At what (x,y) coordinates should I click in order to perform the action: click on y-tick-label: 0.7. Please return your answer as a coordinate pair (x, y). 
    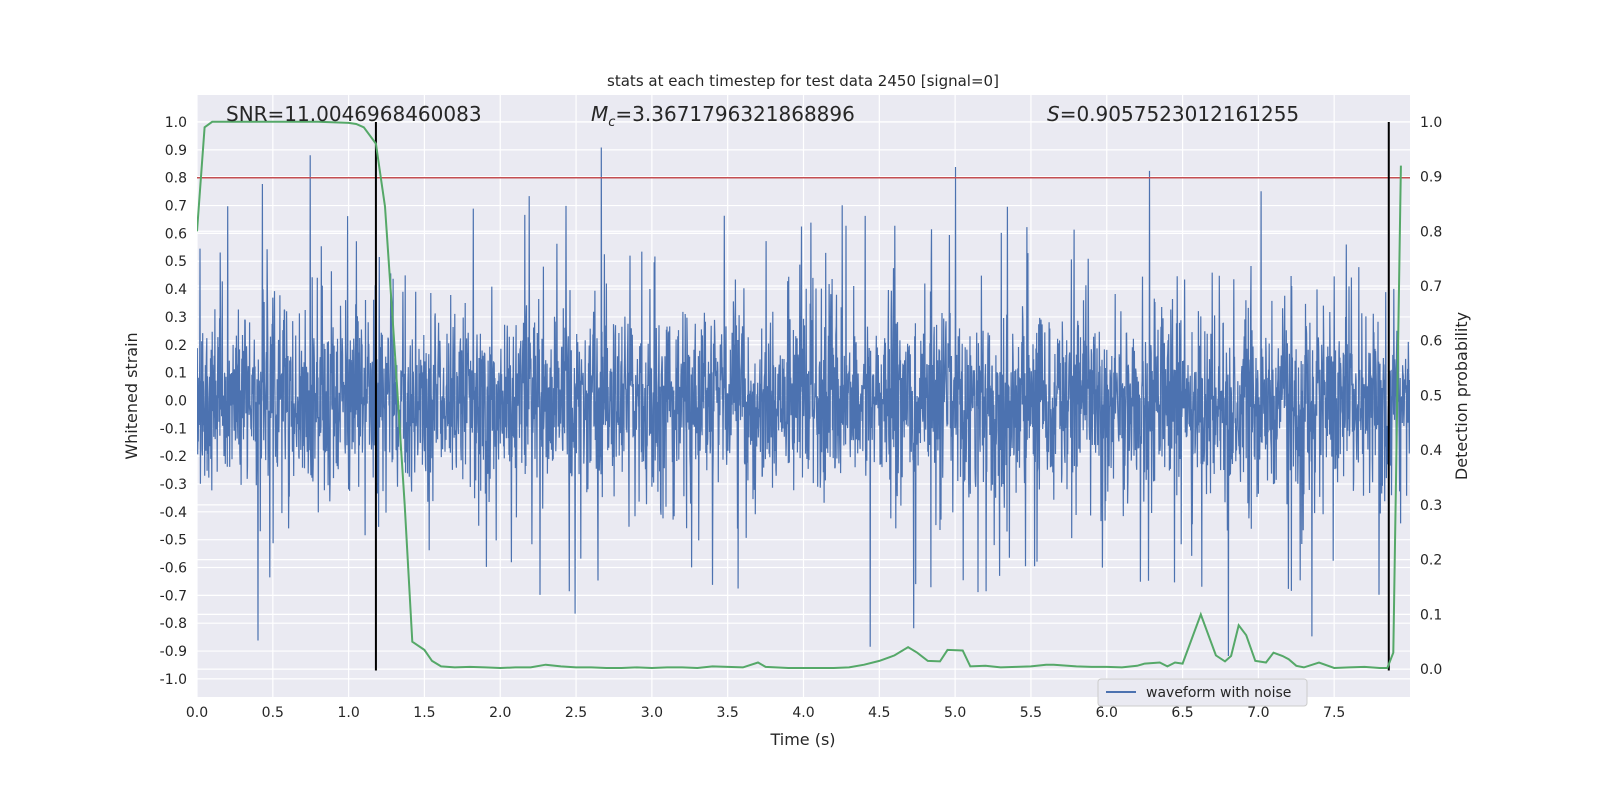
    Looking at the image, I should click on (176, 207).